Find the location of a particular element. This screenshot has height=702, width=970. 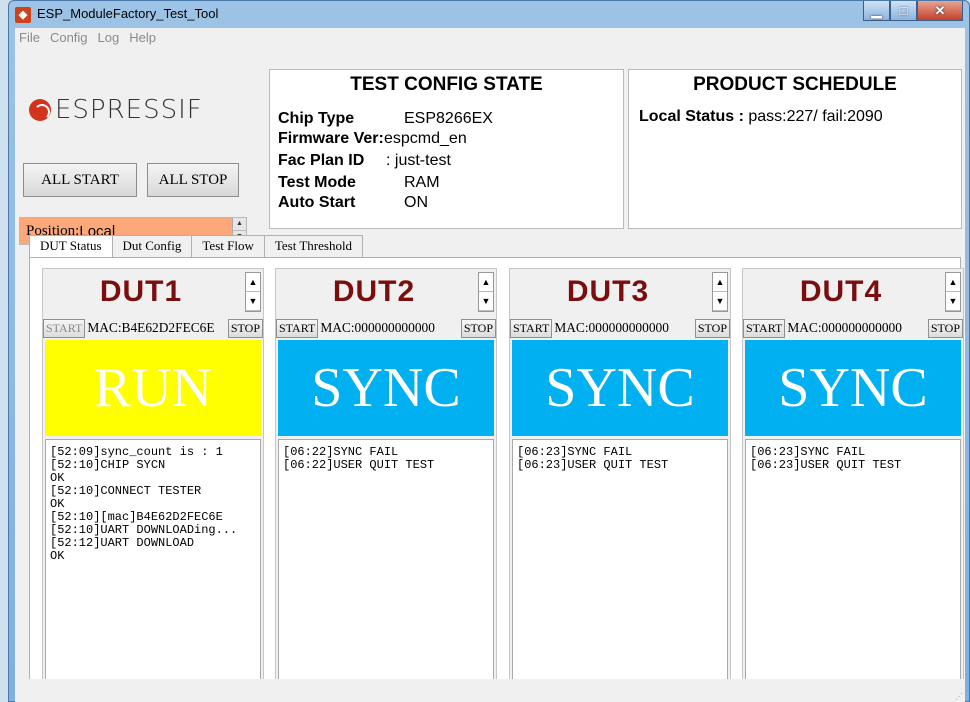

config-key: Test Mode is located at coordinates (317, 182).